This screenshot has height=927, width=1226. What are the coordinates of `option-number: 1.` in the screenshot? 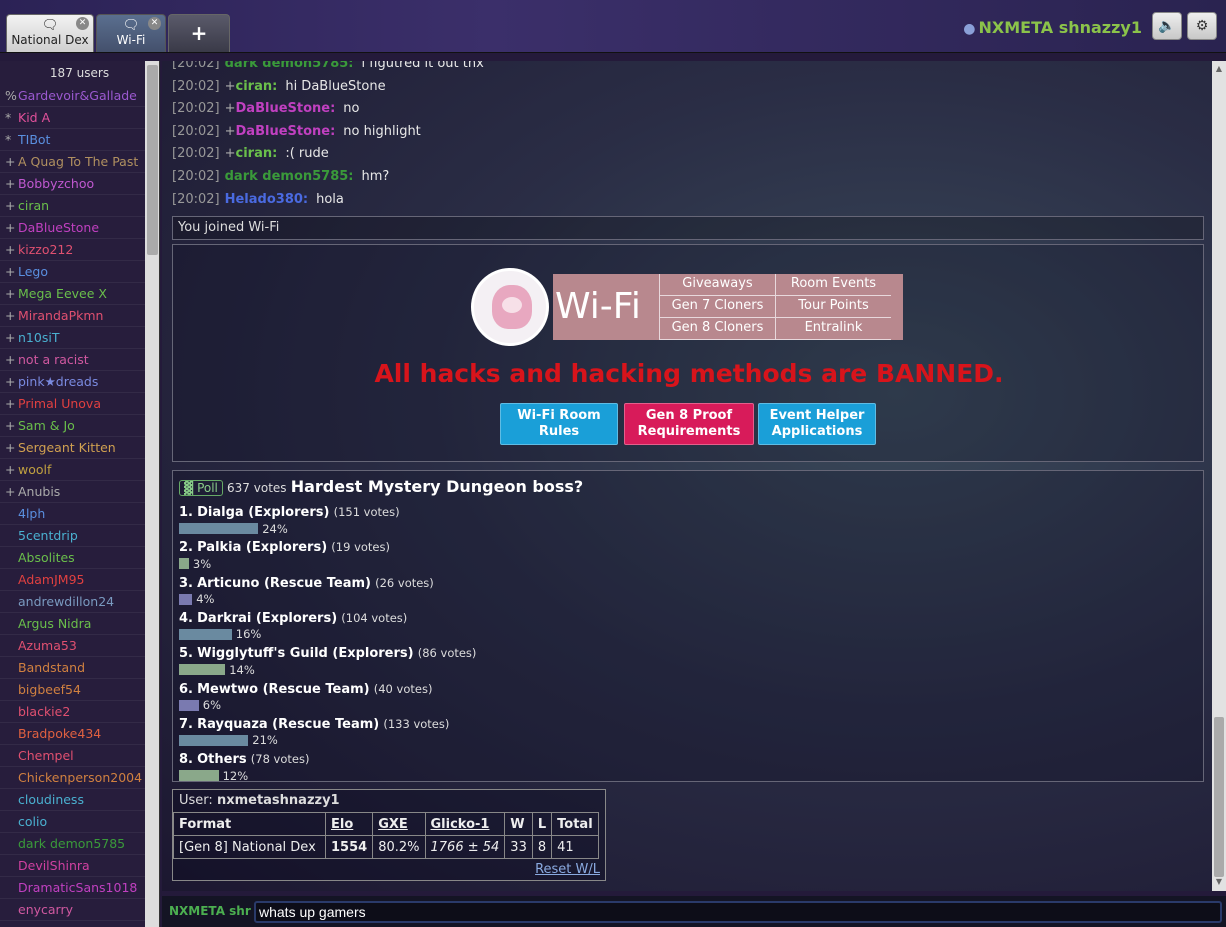 It's located at (186, 512).